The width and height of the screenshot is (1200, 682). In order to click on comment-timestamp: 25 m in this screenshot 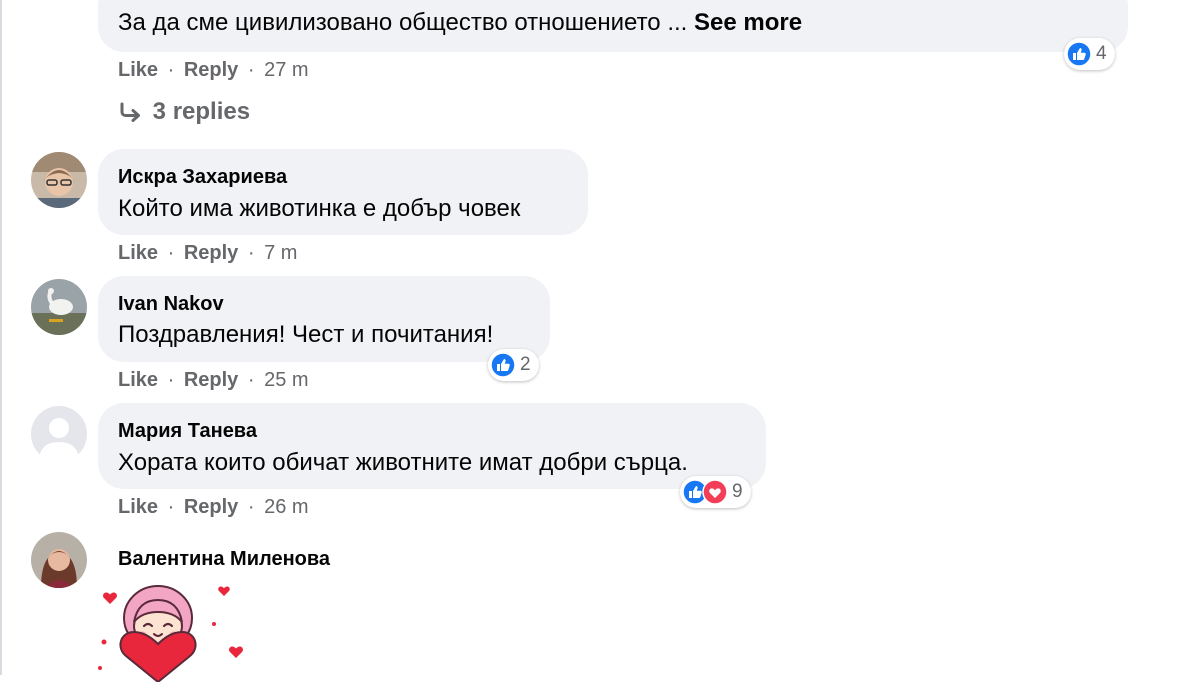, I will do `click(286, 380)`.